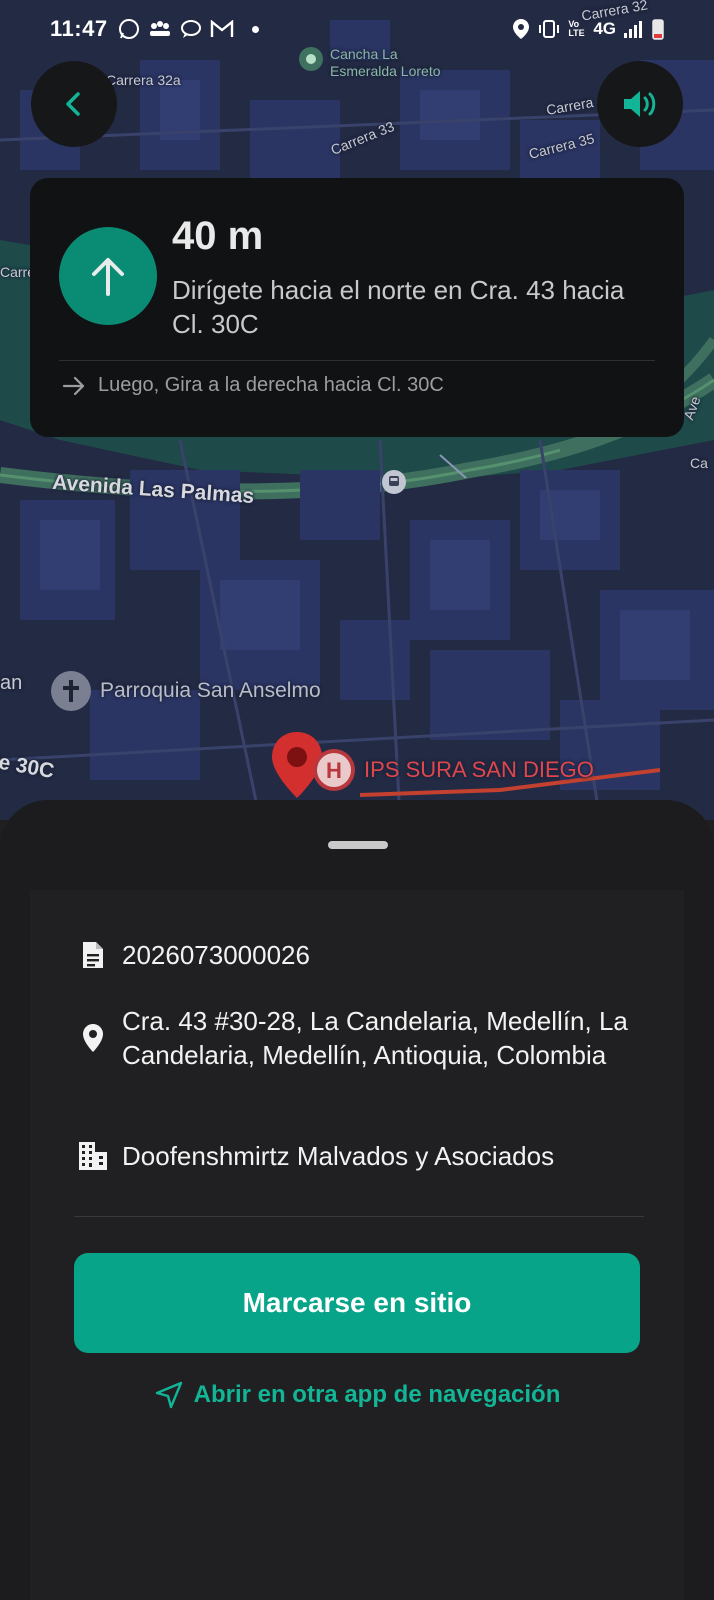 The image size is (714, 1600). Describe the element at coordinates (377, 1394) in the screenshot. I see `open-other-nav-app-label: Abrir en otra app de navegación` at that location.